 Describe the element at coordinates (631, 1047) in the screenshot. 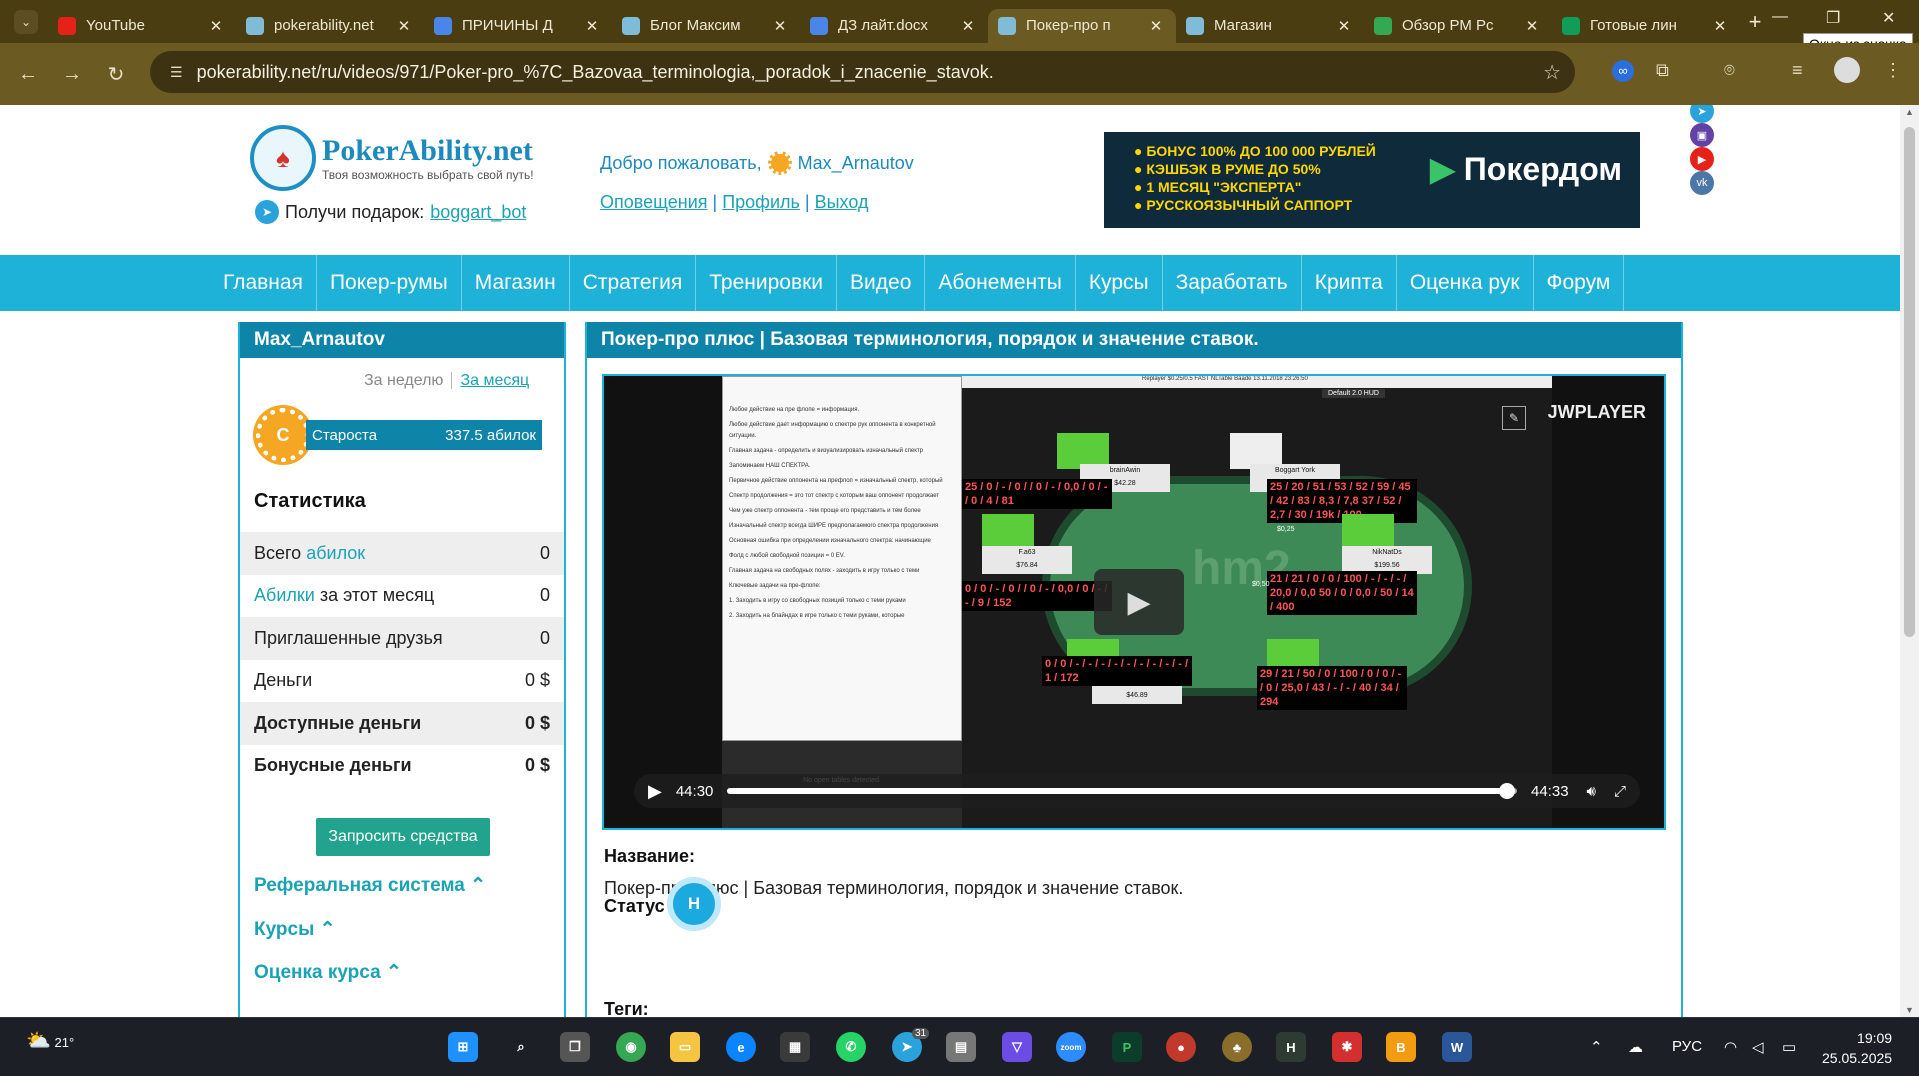

I see `chrome-icon: ◉` at that location.